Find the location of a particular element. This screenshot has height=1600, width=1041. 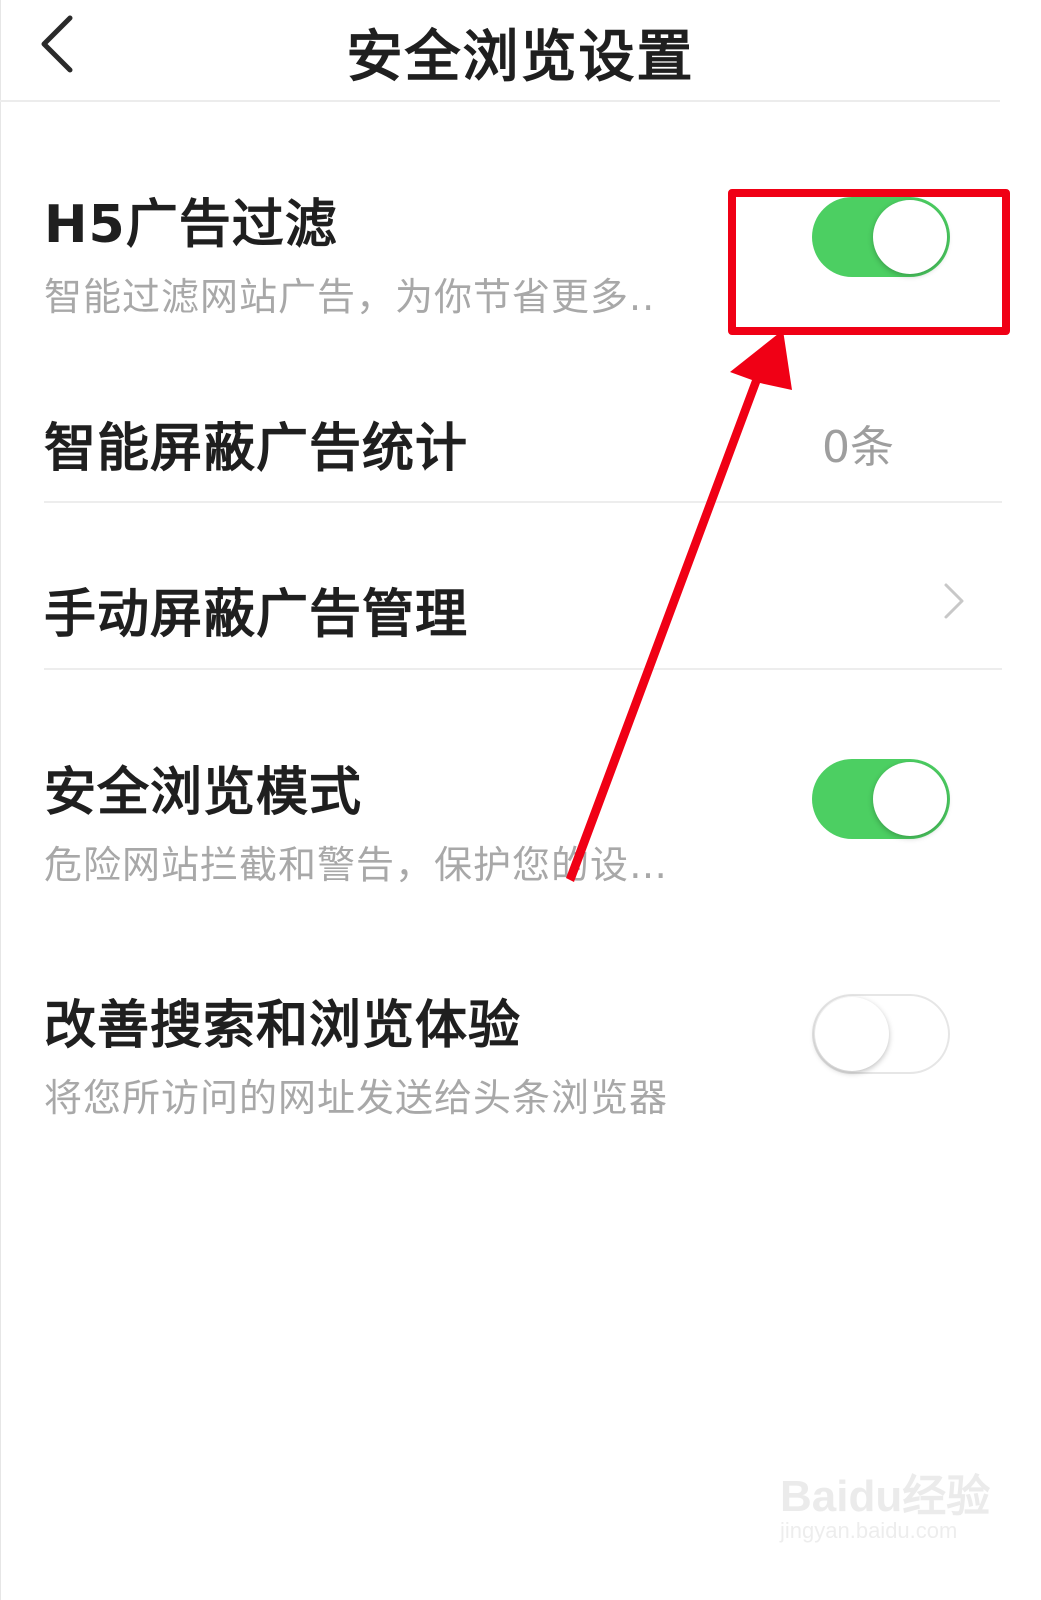

setting-row-smart-block-stats: 智能屏蔽广告统计 0条 is located at coordinates (520, 442).